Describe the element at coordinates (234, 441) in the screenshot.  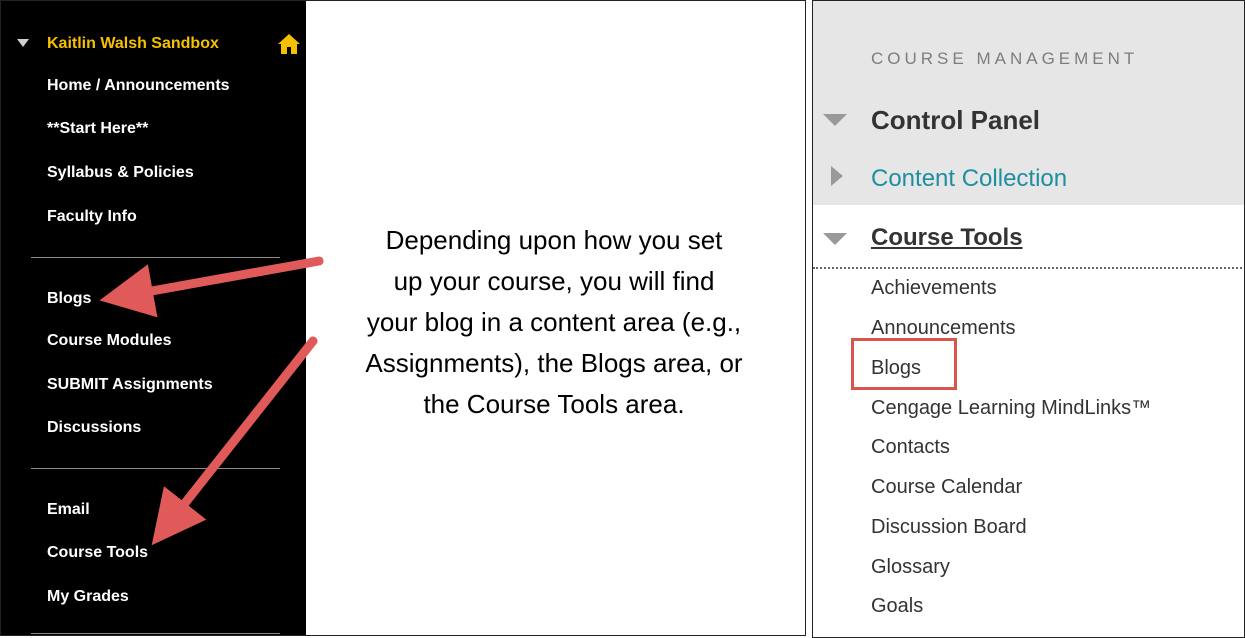
I see `arrow-to-course-tools` at that location.